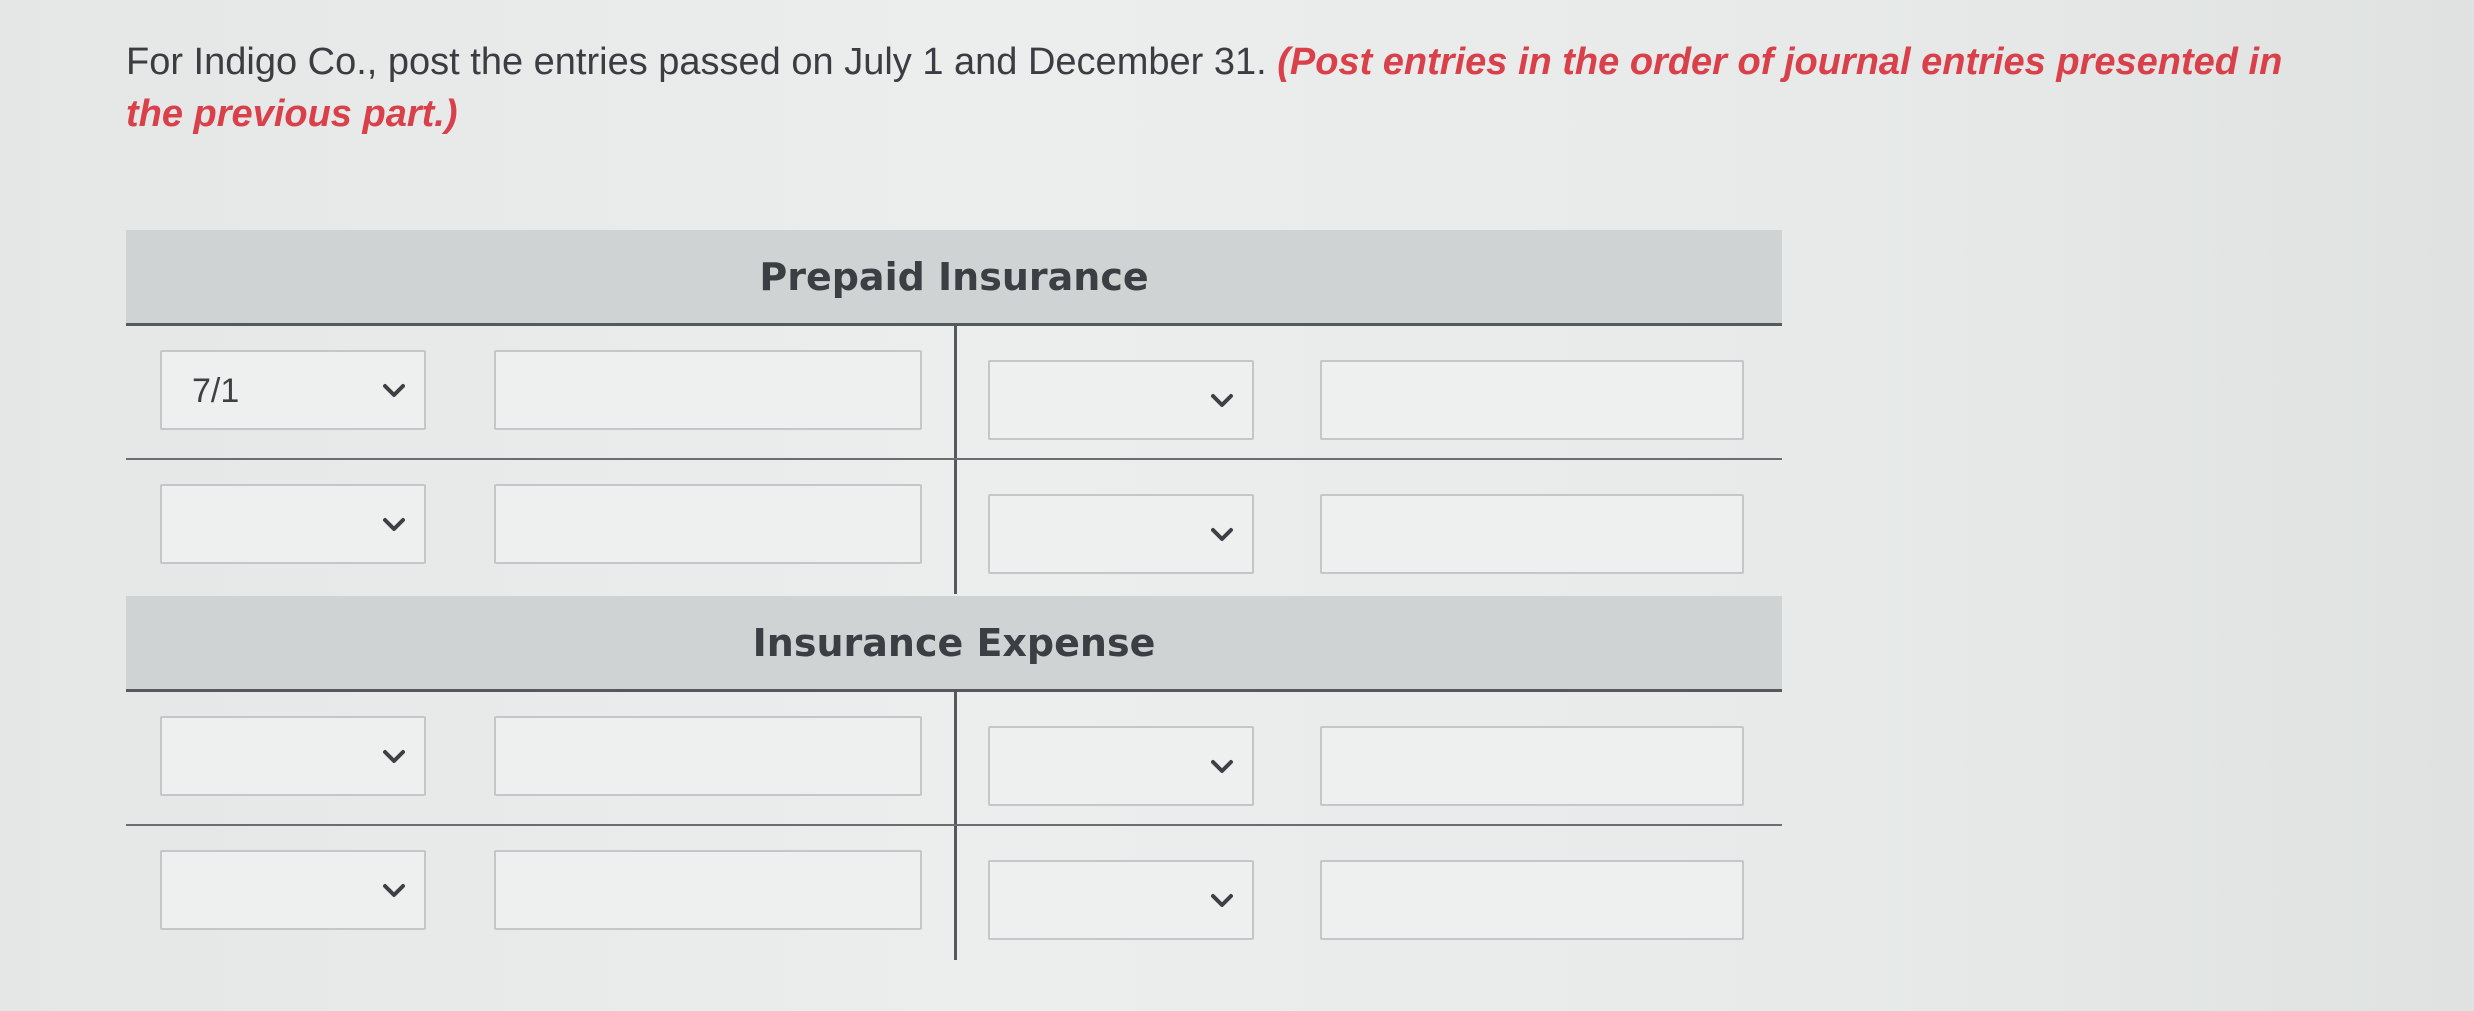 This screenshot has height=1011, width=2474. I want to click on posting-row: 7/1, so click(954, 393).